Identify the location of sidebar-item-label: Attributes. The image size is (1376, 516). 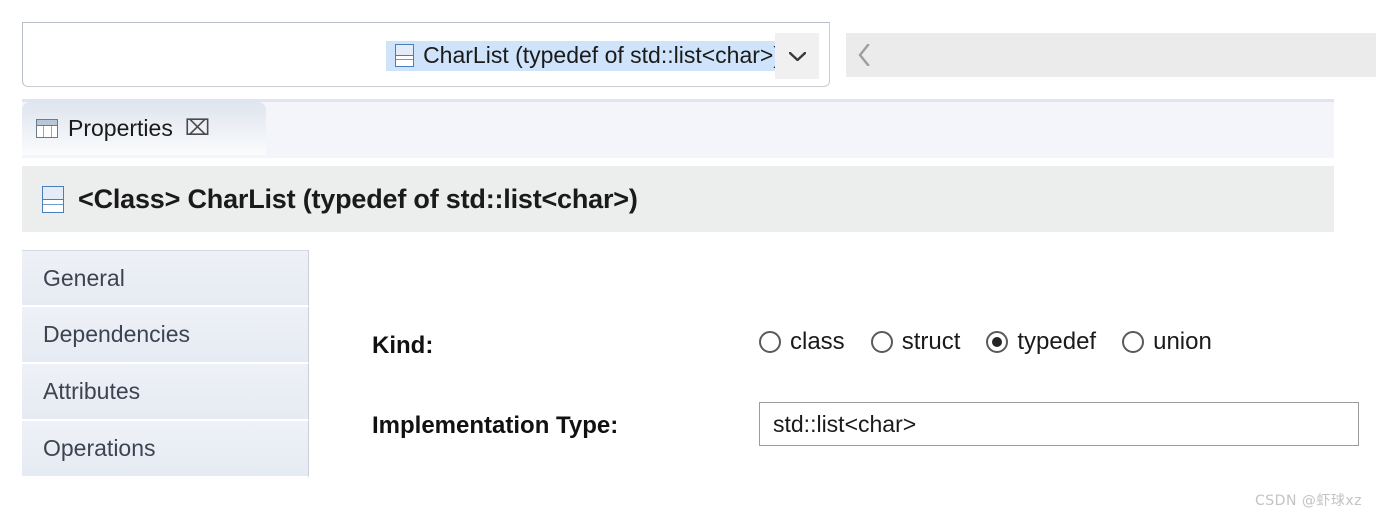
(92, 391).